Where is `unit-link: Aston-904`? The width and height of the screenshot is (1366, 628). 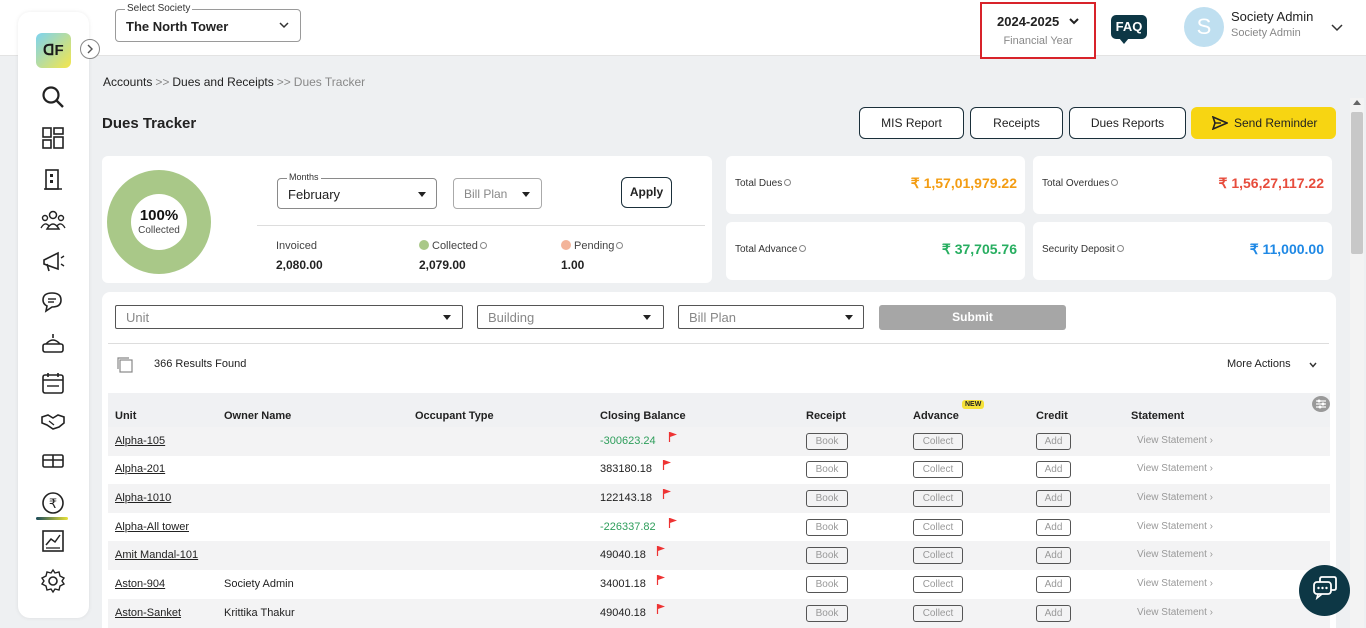 unit-link: Aston-904 is located at coordinates (140, 584).